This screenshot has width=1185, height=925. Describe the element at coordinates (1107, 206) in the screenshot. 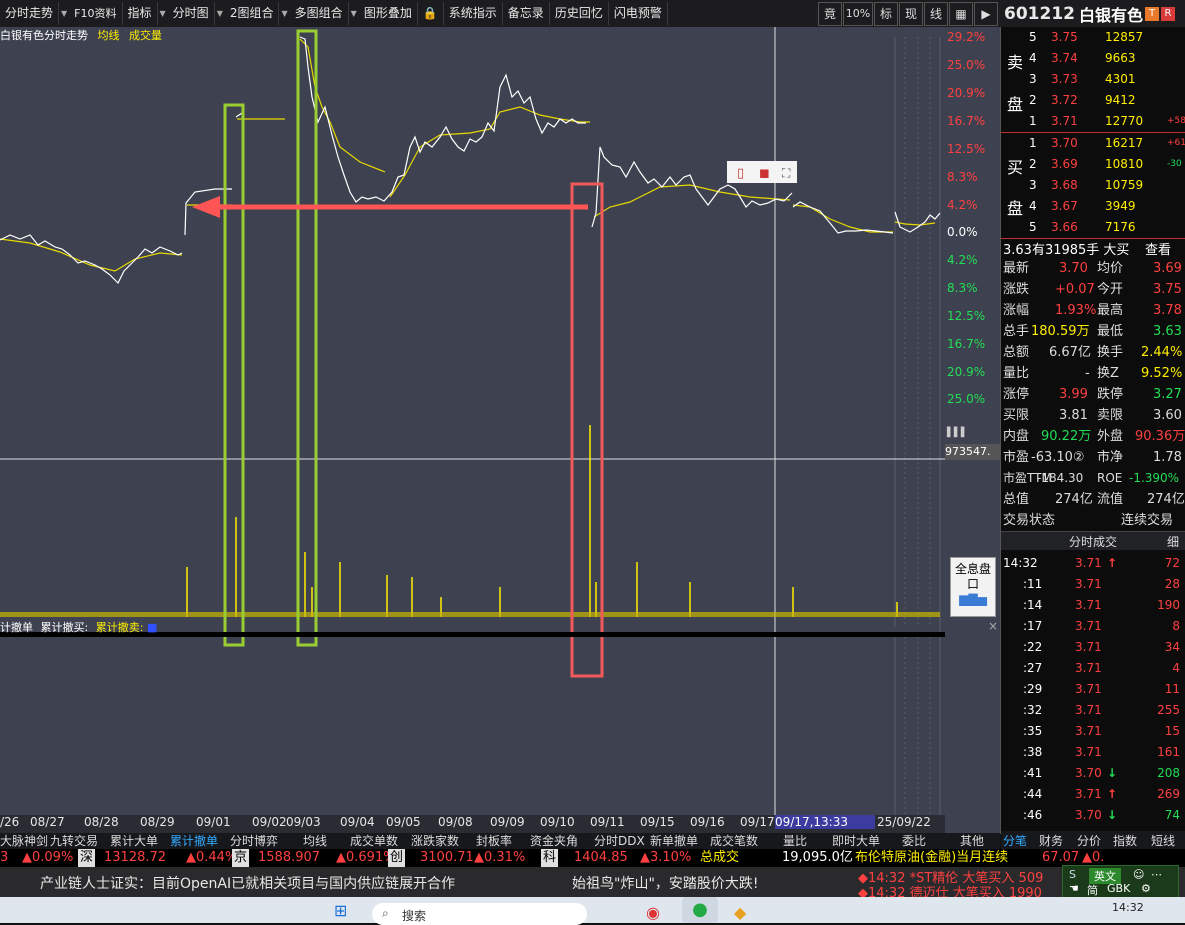

I see `orderbook-buy-row: 4 3.67 3949` at that location.